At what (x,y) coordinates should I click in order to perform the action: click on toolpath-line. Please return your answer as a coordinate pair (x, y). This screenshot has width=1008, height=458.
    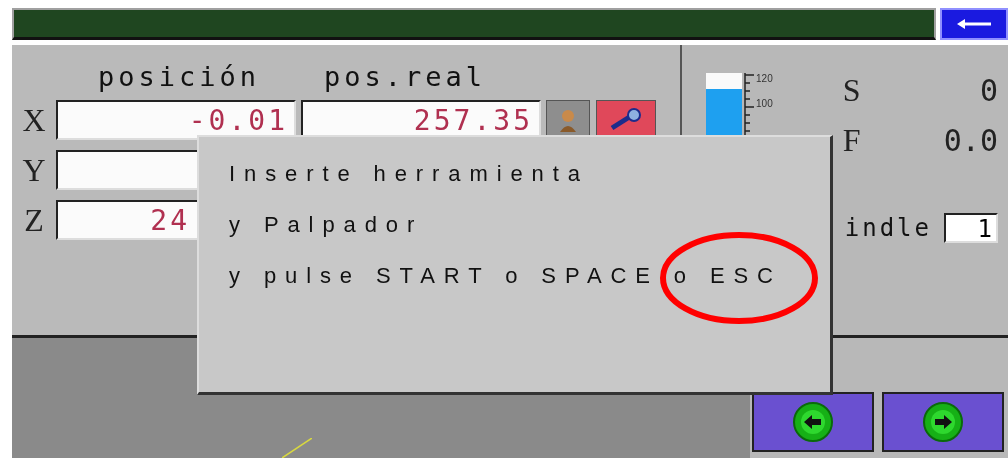
    Looking at the image, I should click on (297, 448).